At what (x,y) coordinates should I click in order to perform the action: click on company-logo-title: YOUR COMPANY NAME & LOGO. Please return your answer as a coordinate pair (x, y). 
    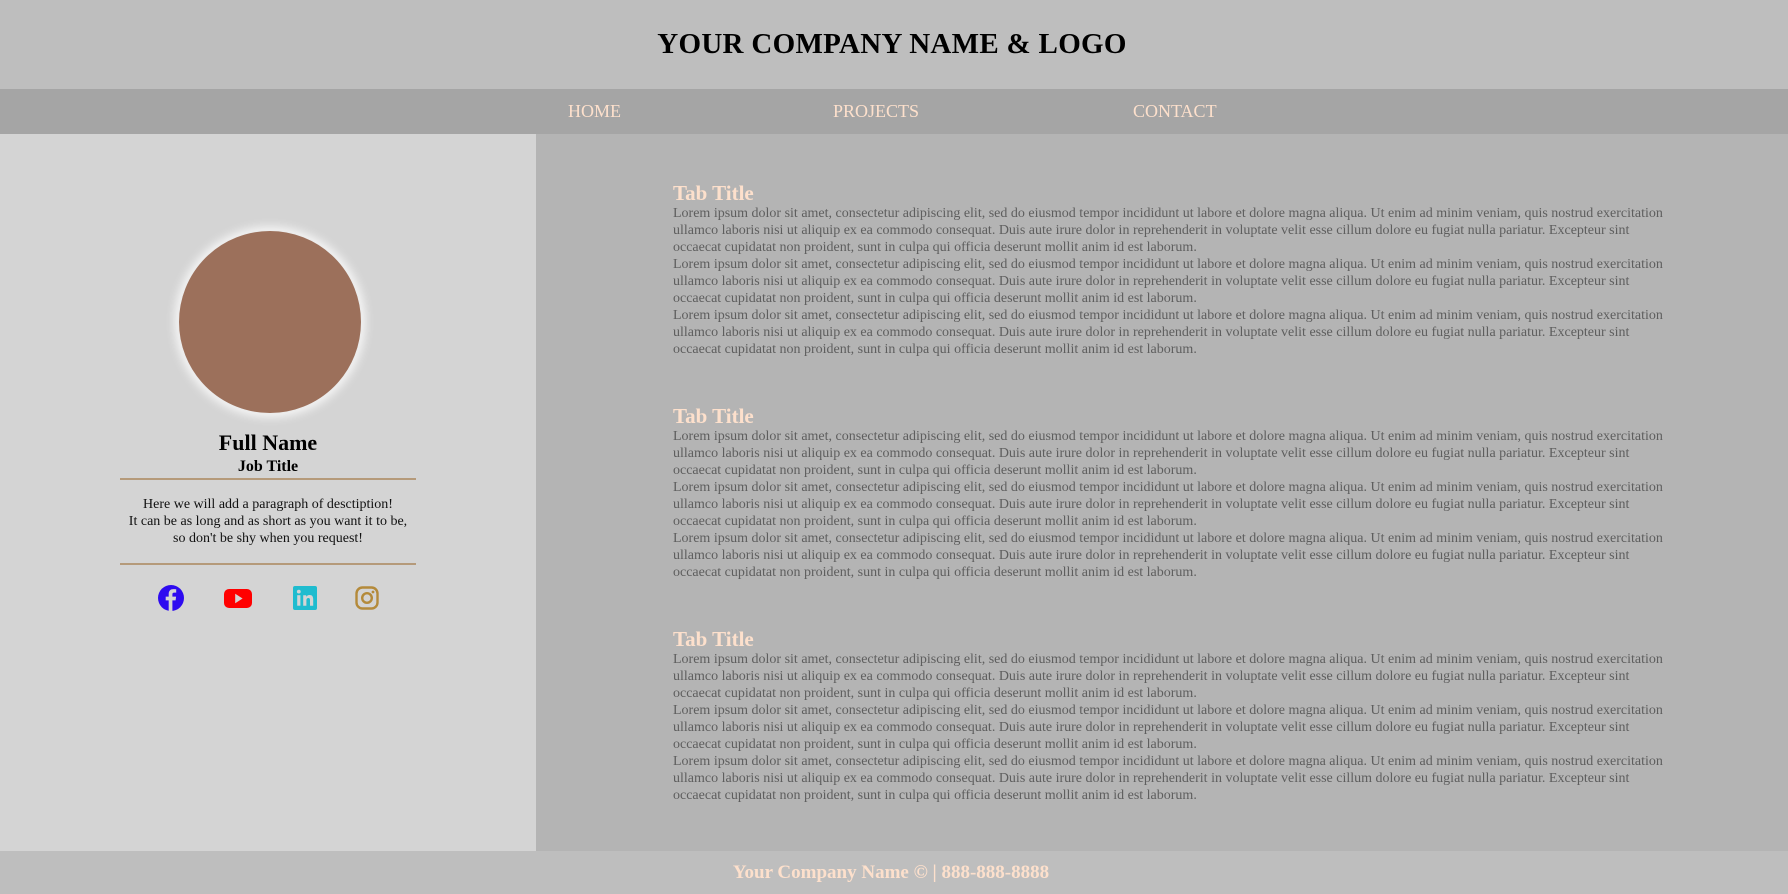
    Looking at the image, I should click on (892, 44).